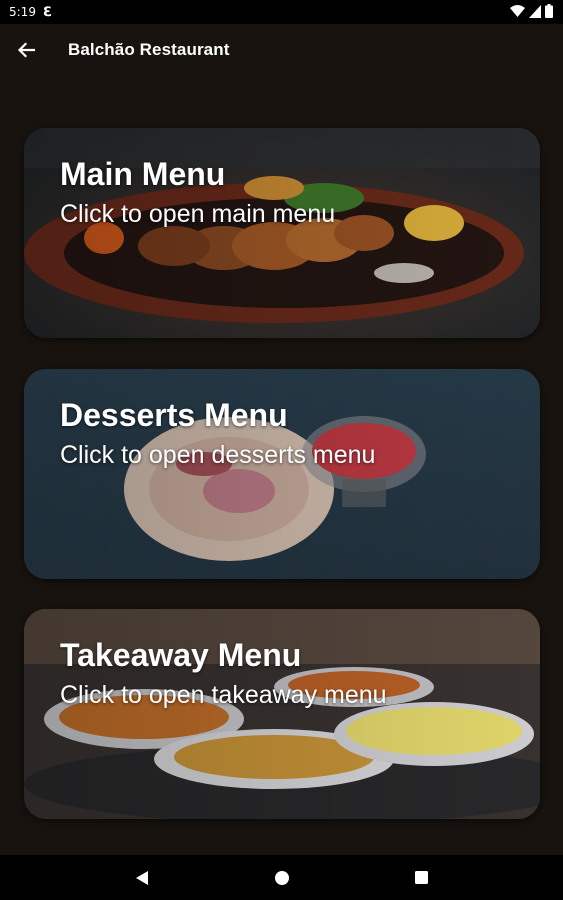 The height and width of the screenshot is (900, 563). Describe the element at coordinates (198, 214) in the screenshot. I see `main-menu-subtitle: Click to open main menu` at that location.